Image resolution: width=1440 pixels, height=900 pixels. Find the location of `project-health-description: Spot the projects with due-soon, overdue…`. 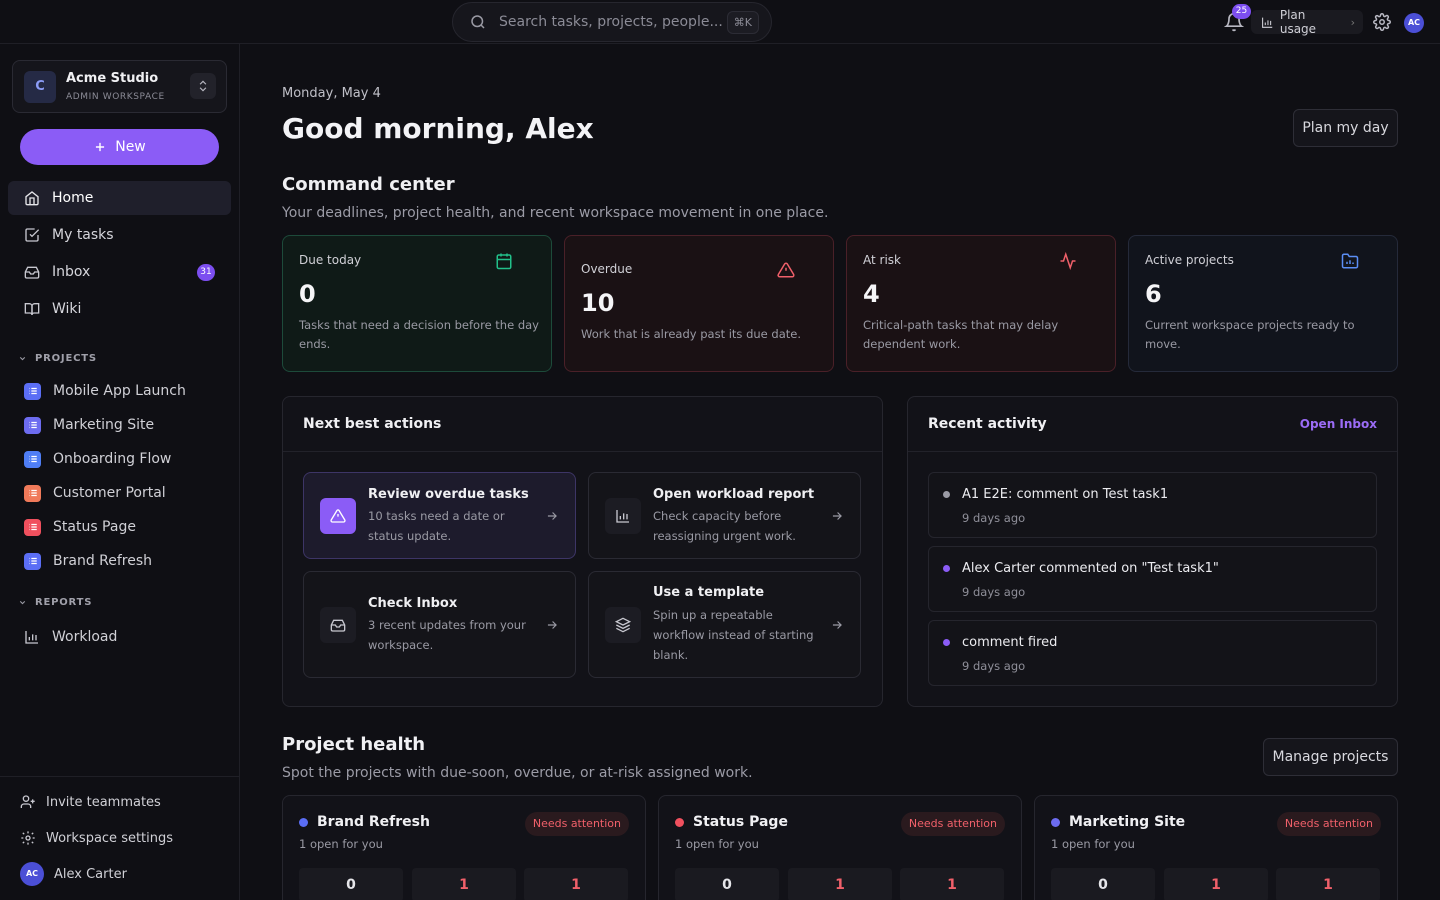

project-health-description: Spot the projects with due-soon, overdue… is located at coordinates (517, 773).